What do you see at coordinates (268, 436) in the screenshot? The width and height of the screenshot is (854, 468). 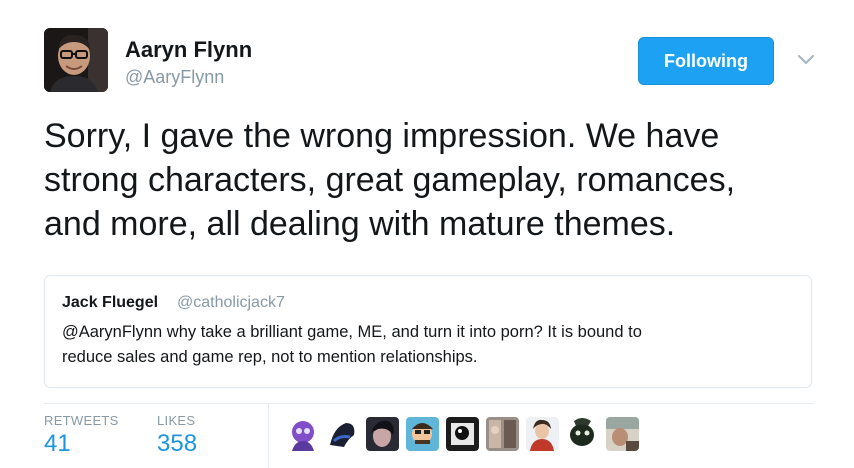 I see `stats-separator` at bounding box center [268, 436].